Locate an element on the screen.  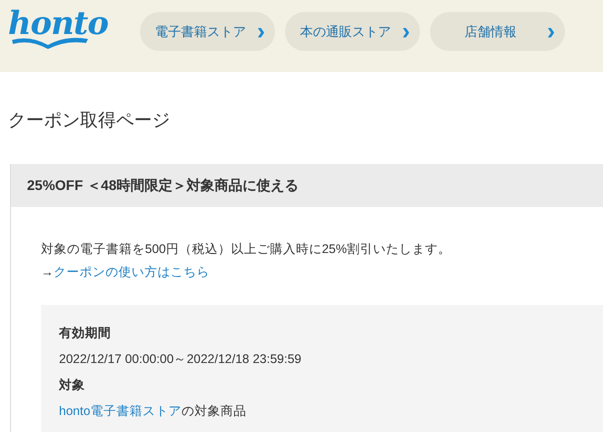
logo-swoosh-icon is located at coordinates (50, 43).